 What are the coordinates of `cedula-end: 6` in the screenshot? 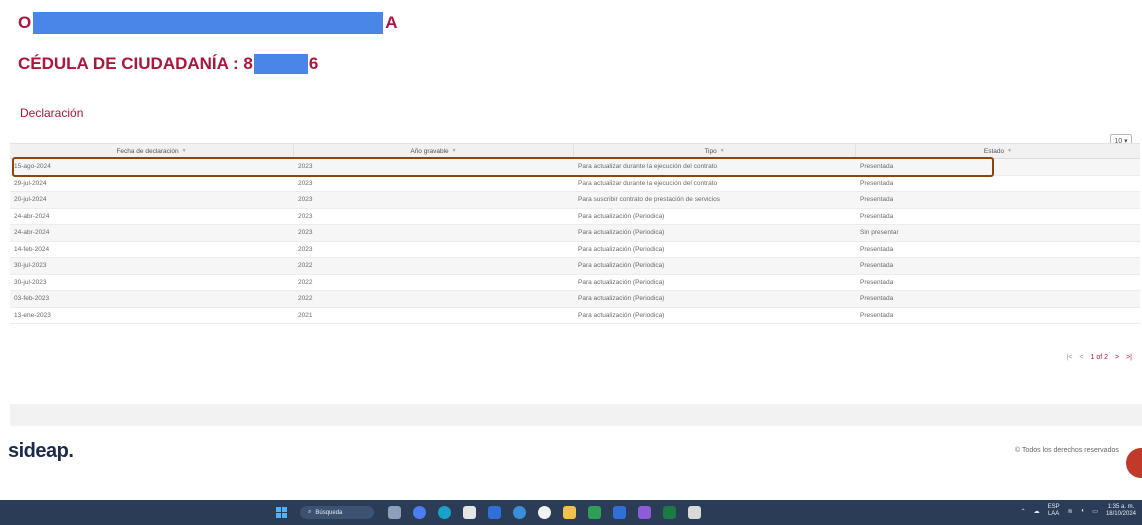 It's located at (313, 63).